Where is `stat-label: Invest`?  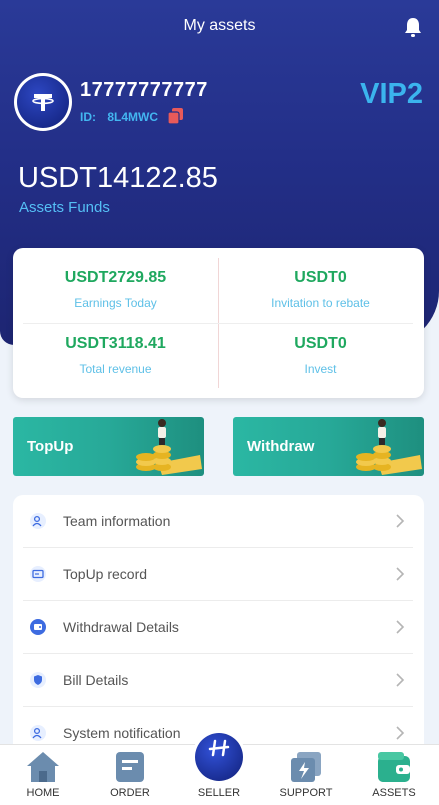
stat-label: Invest is located at coordinates (320, 369).